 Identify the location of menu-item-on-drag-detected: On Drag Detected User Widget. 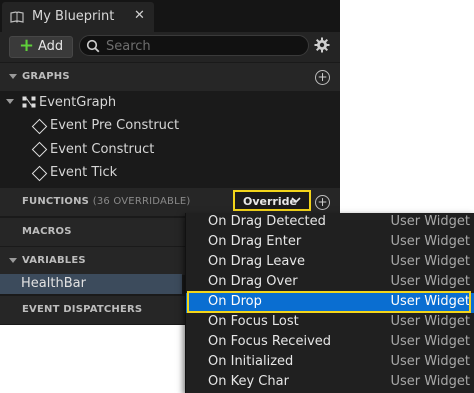
(330, 223).